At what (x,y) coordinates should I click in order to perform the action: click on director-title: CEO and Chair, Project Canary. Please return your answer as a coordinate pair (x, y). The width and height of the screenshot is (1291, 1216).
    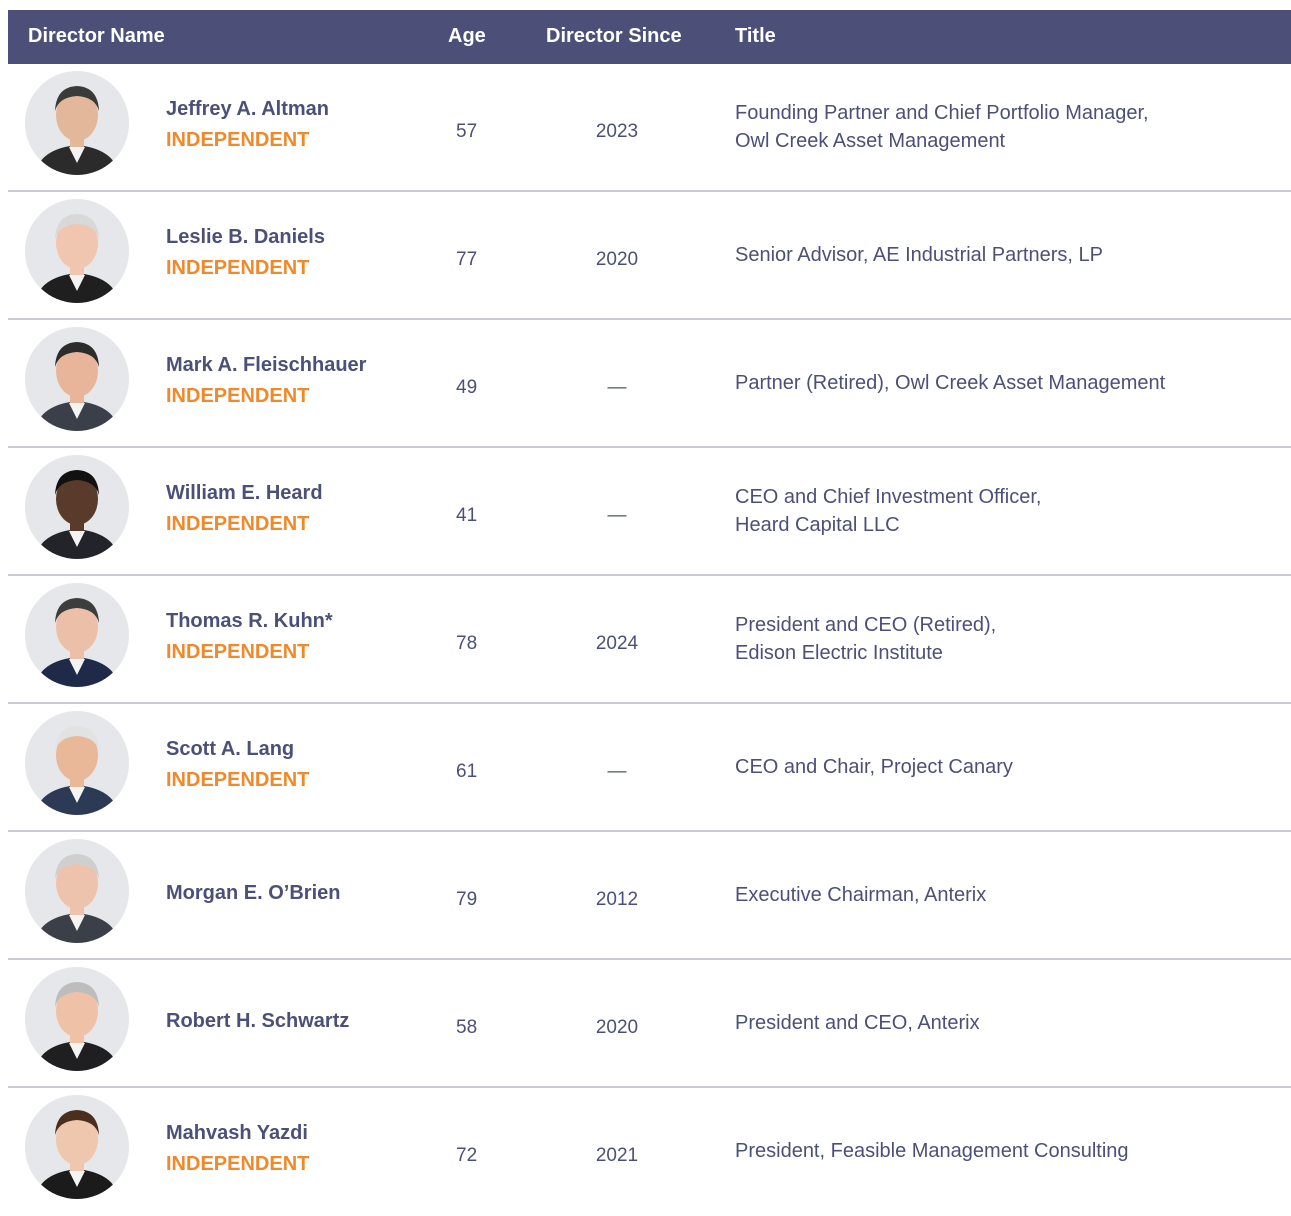
    Looking at the image, I should click on (1005, 767).